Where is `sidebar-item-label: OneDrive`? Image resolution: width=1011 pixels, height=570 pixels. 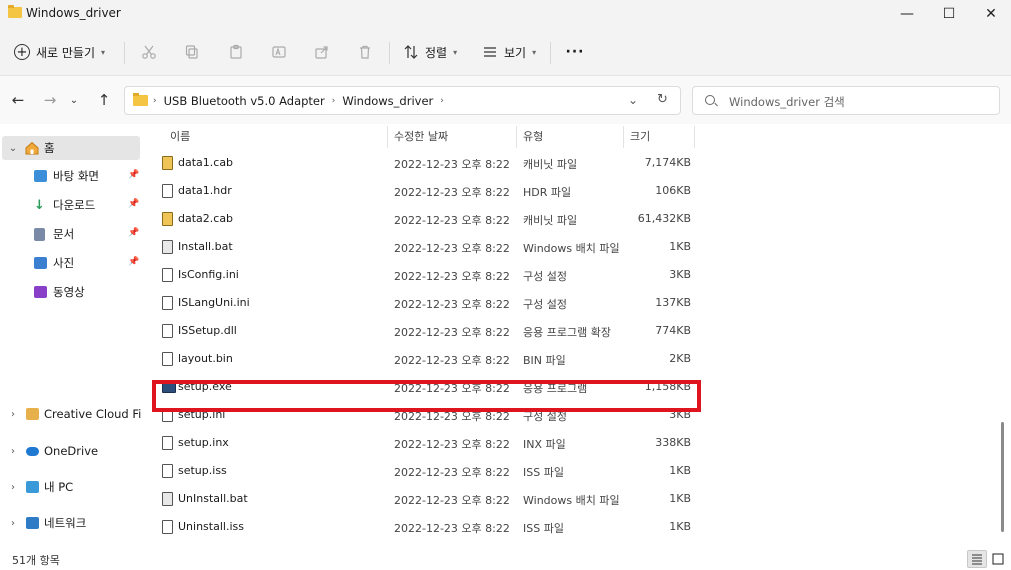
sidebar-item-label: OneDrive is located at coordinates (71, 451).